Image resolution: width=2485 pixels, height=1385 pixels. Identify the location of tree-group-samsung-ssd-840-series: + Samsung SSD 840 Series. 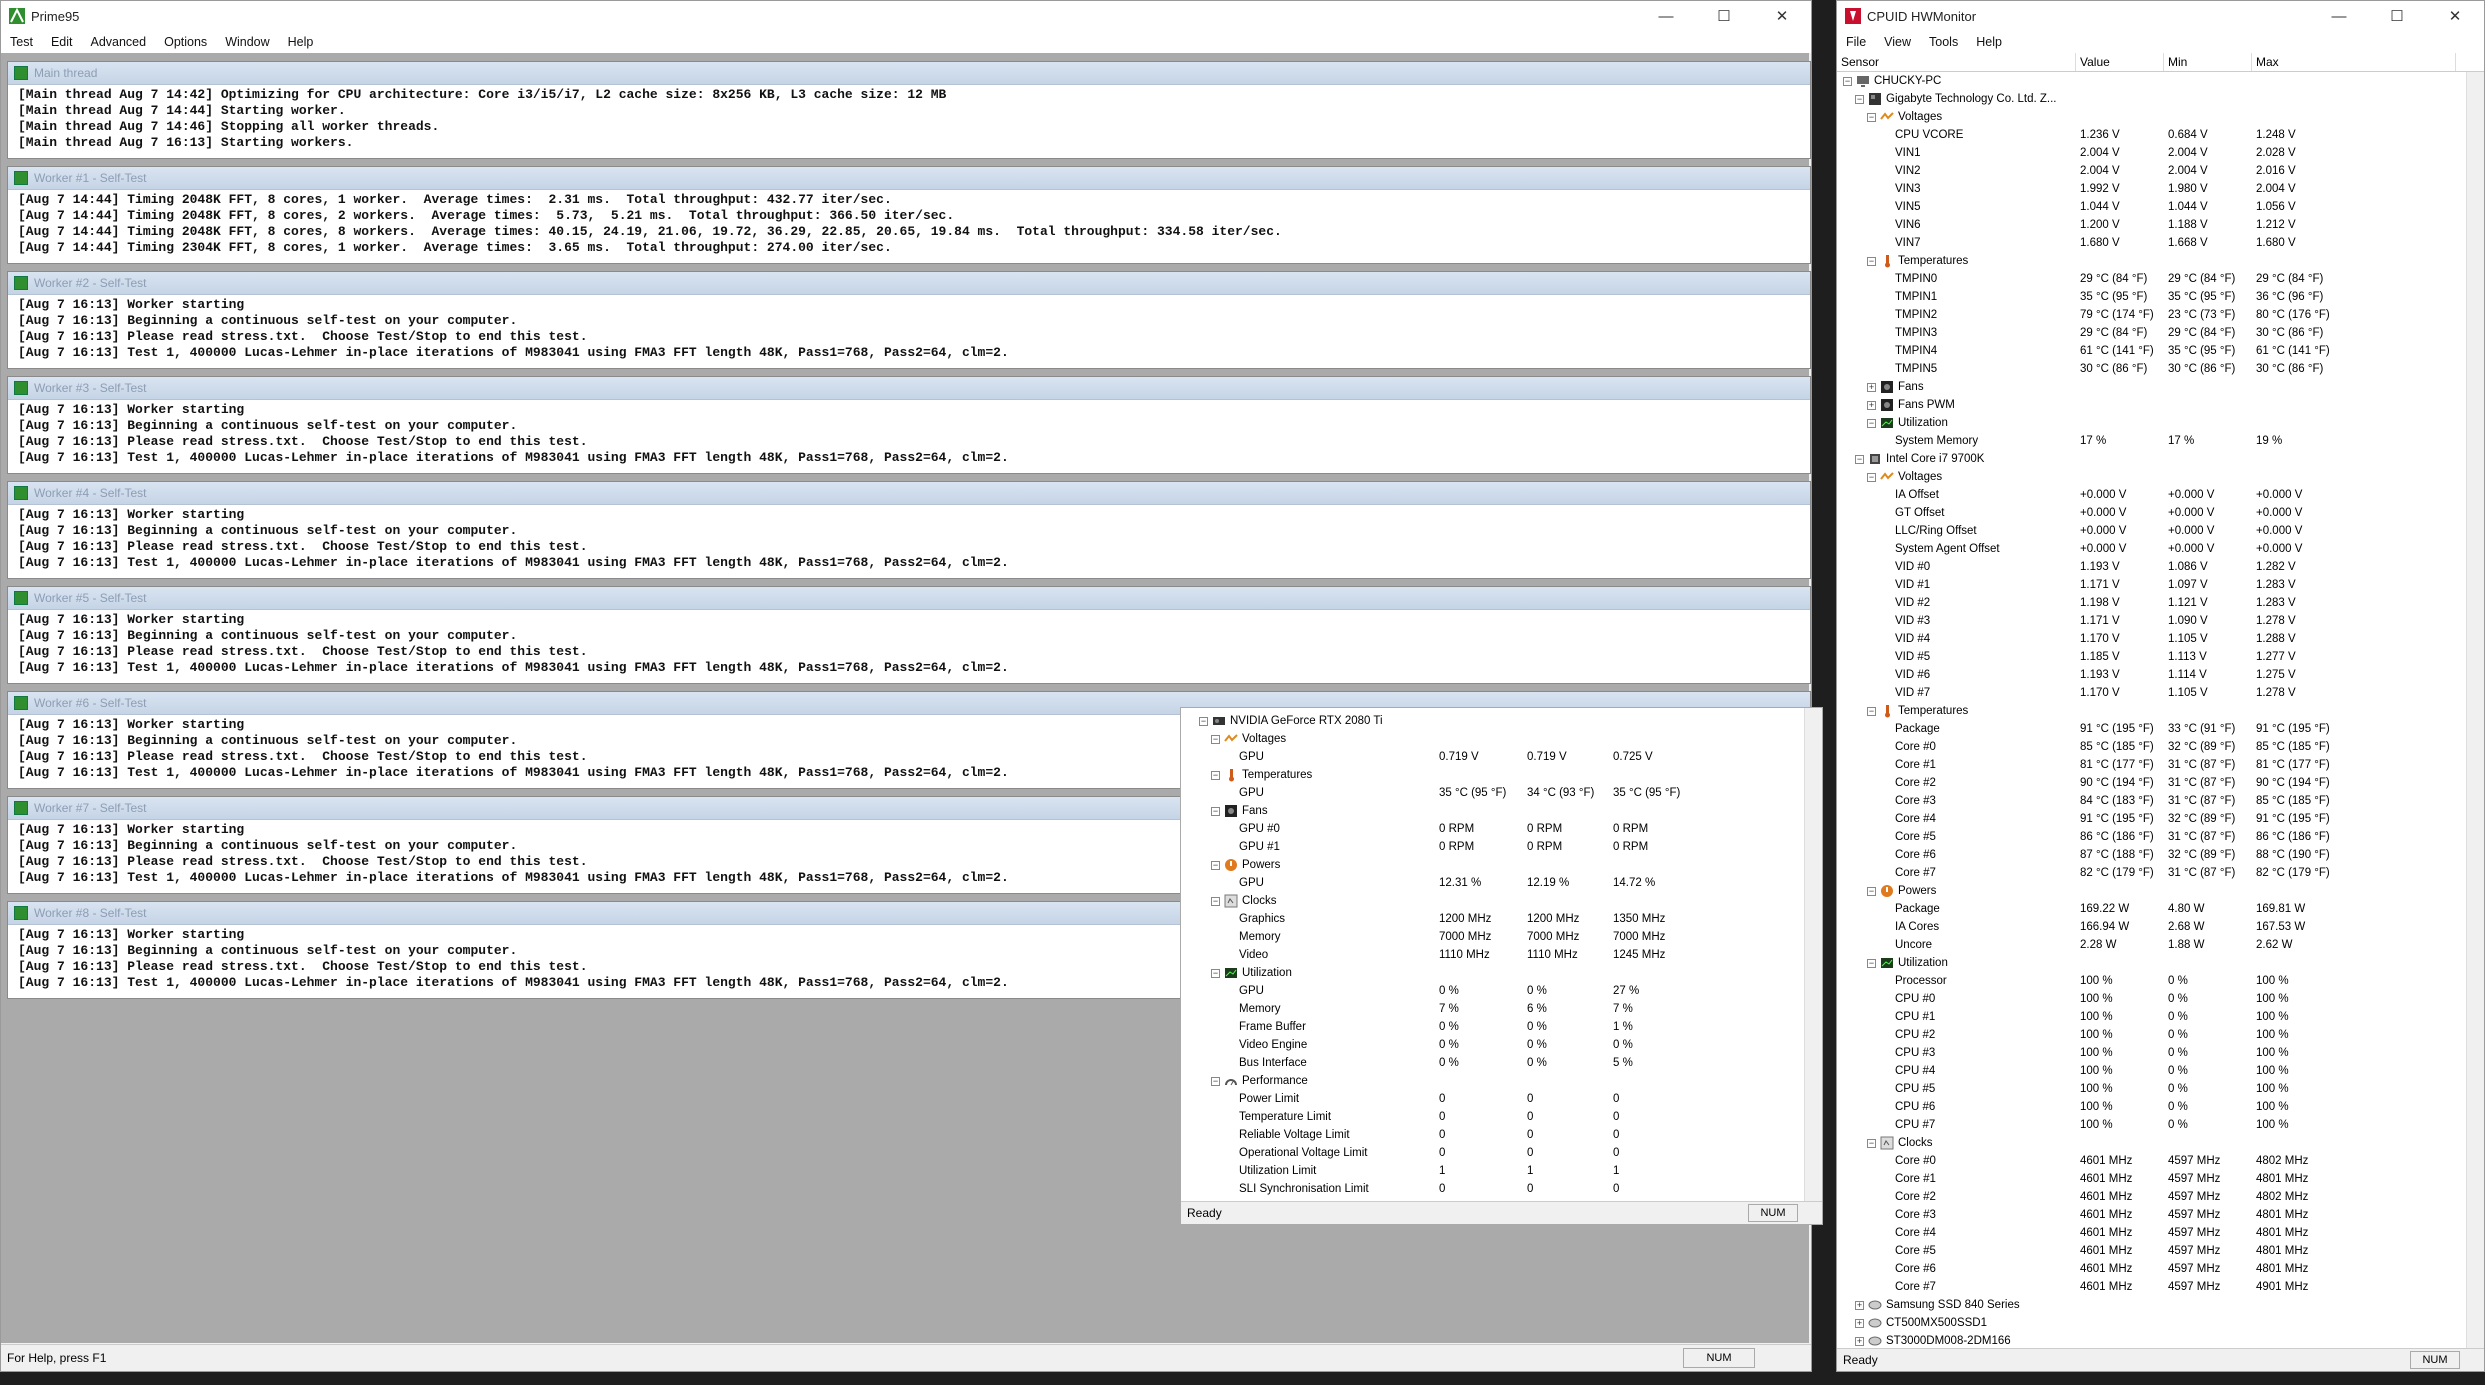
(2152, 1305).